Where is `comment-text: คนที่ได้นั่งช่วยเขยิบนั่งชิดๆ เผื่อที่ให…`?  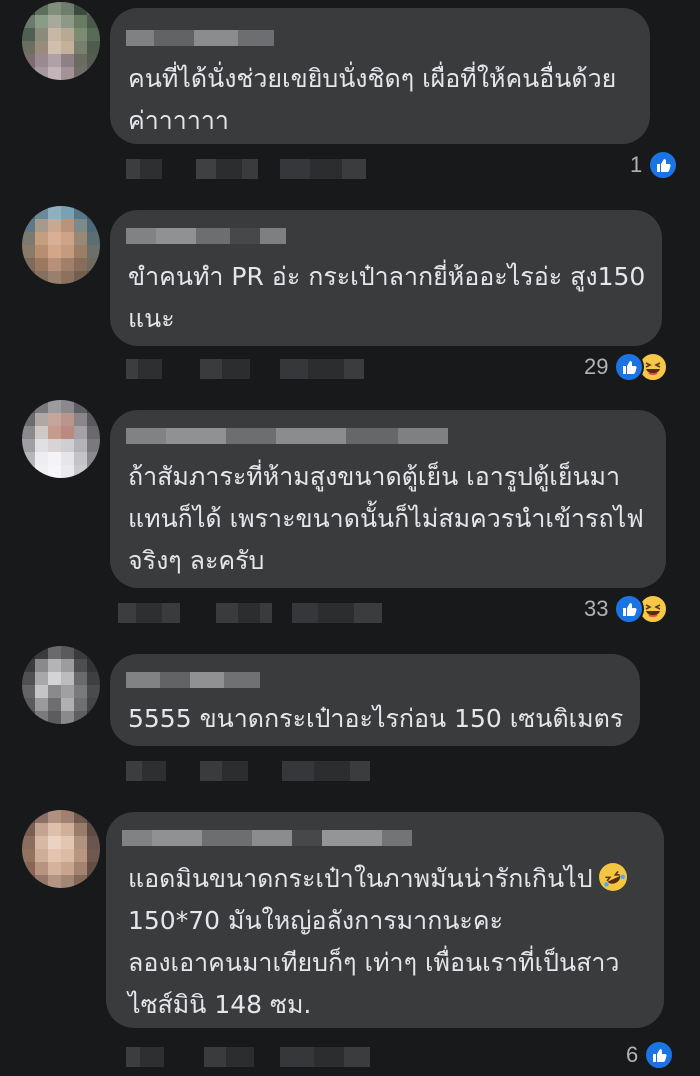 comment-text: คนที่ได้นั่งช่วยเขยิบนั่งชิดๆ เผื่อที่ให… is located at coordinates (372, 99).